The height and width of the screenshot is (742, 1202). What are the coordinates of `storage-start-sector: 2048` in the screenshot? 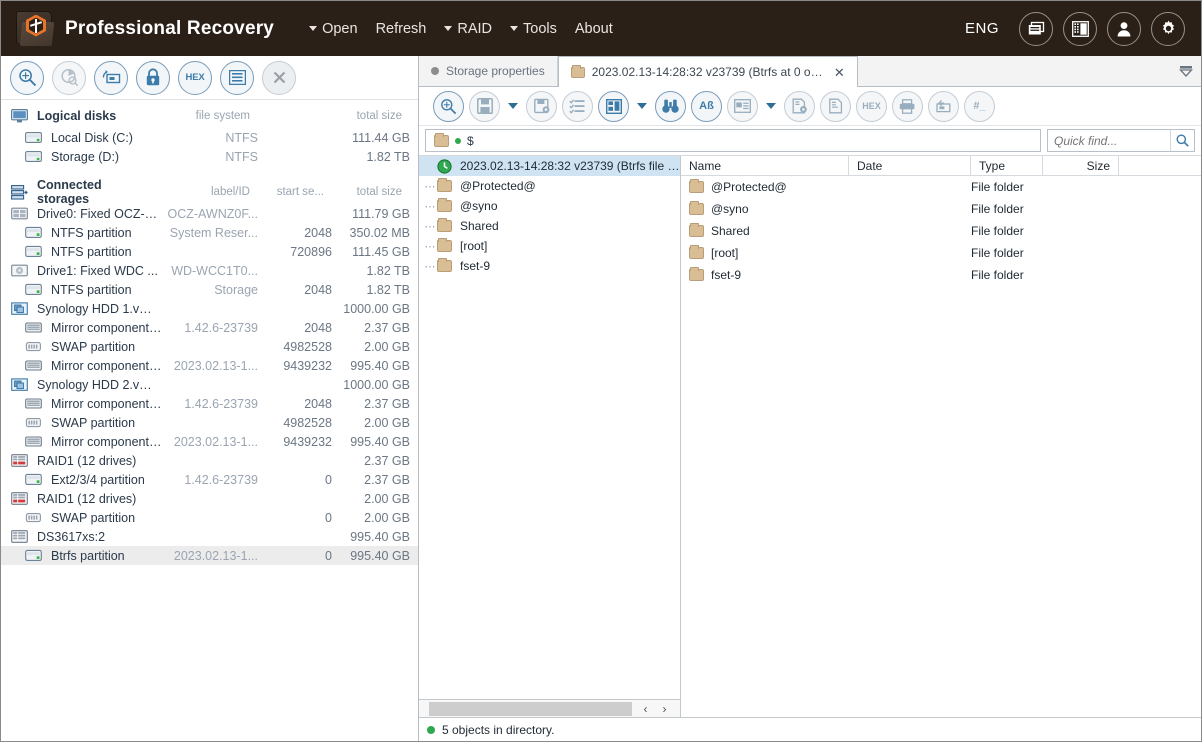 It's located at (318, 289).